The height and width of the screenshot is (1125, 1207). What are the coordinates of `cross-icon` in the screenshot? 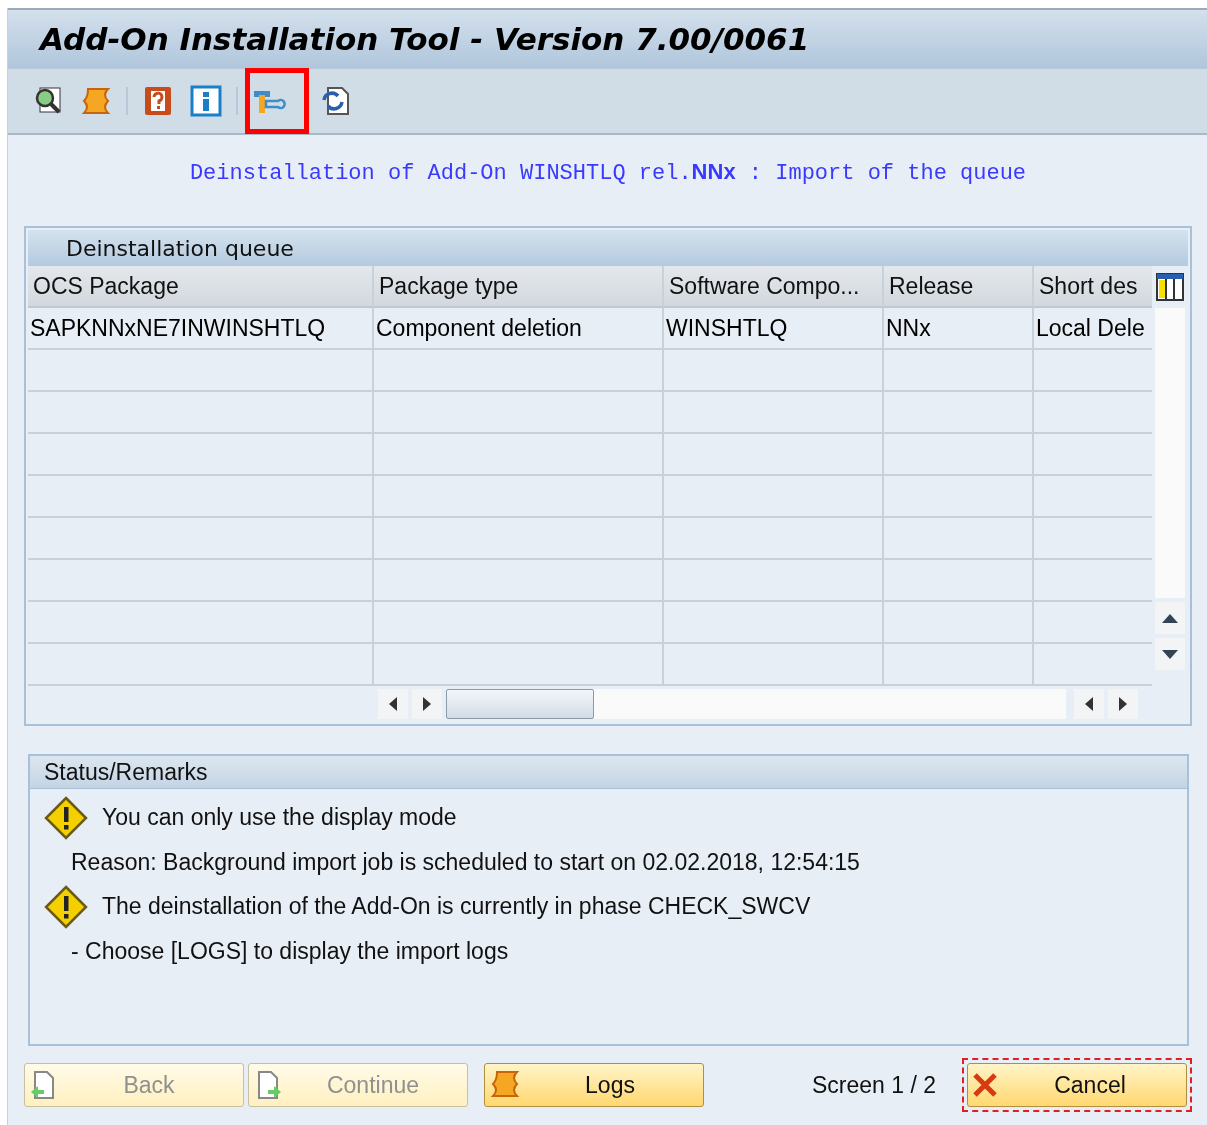 It's located at (985, 1085).